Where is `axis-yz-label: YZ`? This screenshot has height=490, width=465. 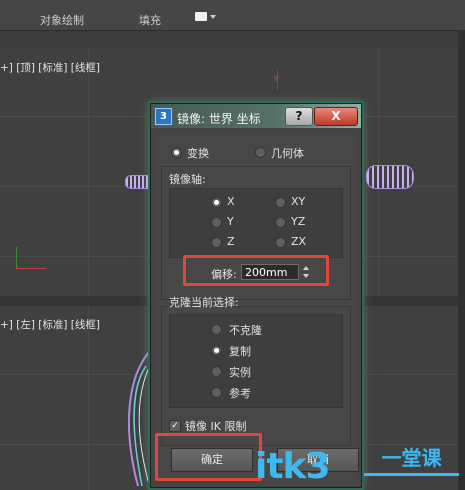 axis-yz-label: YZ is located at coordinates (298, 221).